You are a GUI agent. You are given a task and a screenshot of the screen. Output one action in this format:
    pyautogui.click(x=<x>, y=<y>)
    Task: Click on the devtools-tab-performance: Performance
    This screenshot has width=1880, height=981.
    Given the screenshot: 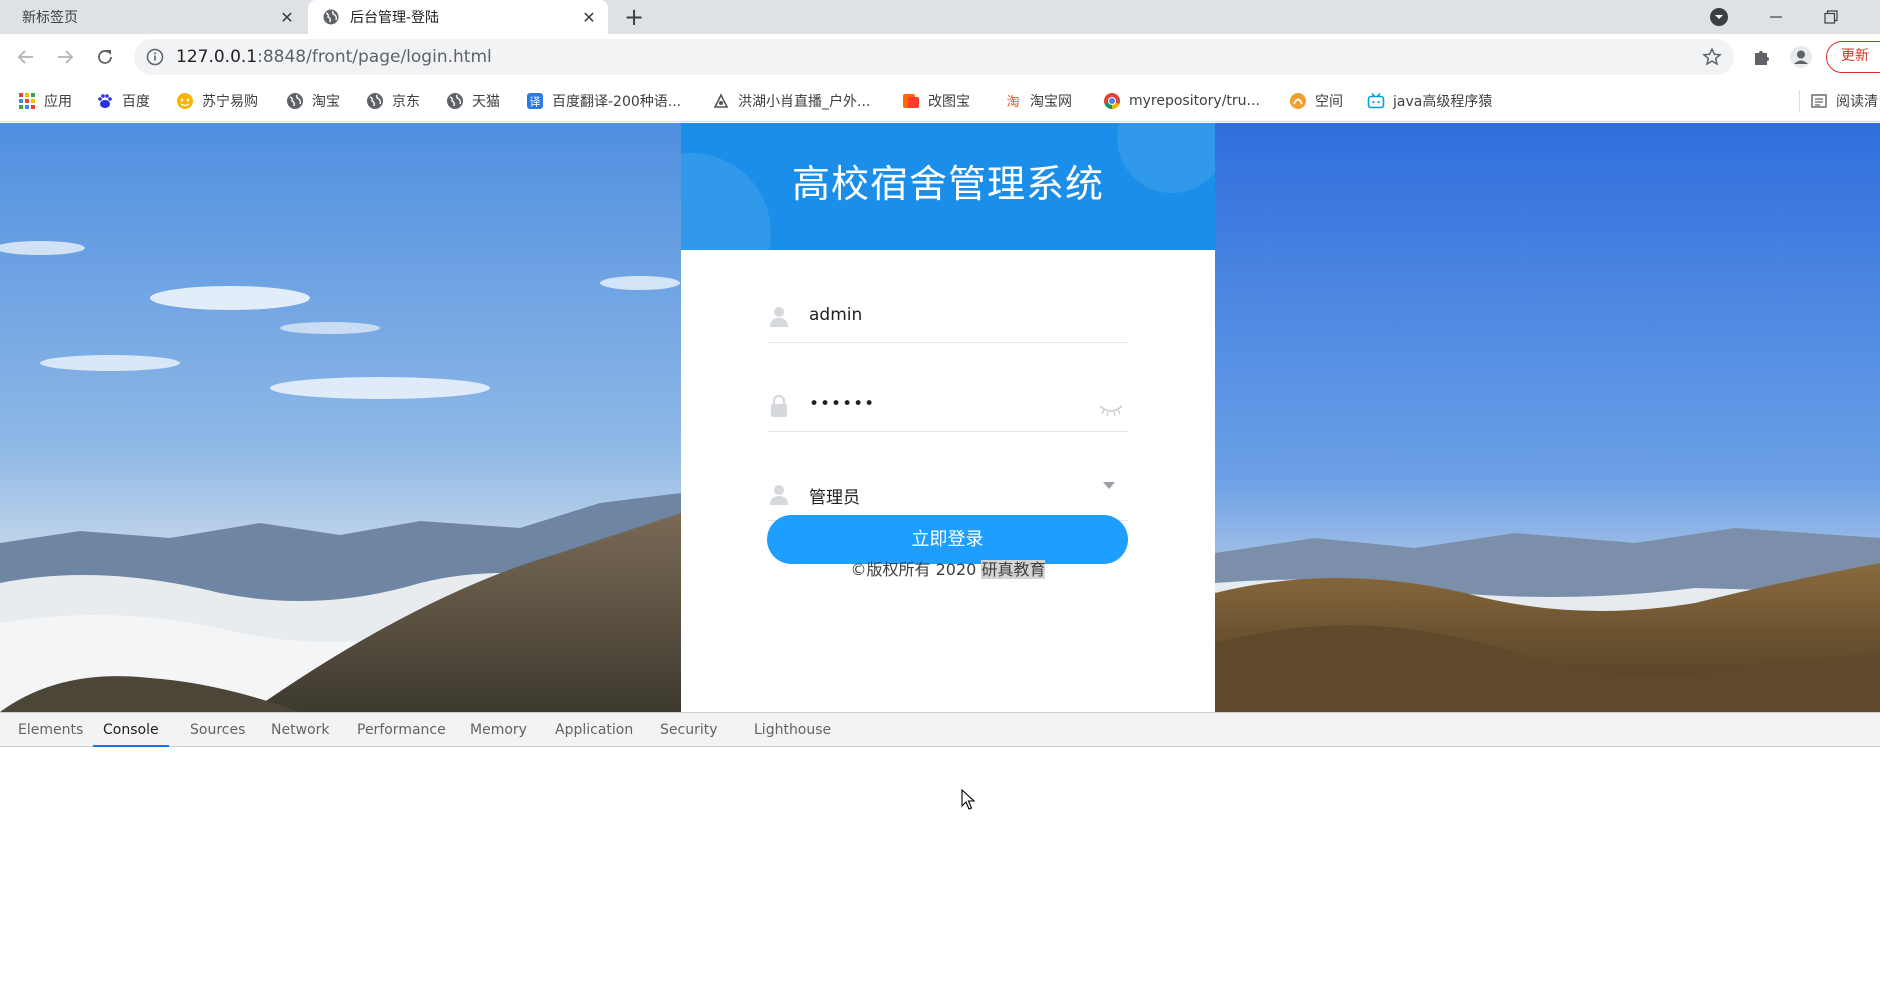 What is the action you would take?
    pyautogui.click(x=401, y=730)
    